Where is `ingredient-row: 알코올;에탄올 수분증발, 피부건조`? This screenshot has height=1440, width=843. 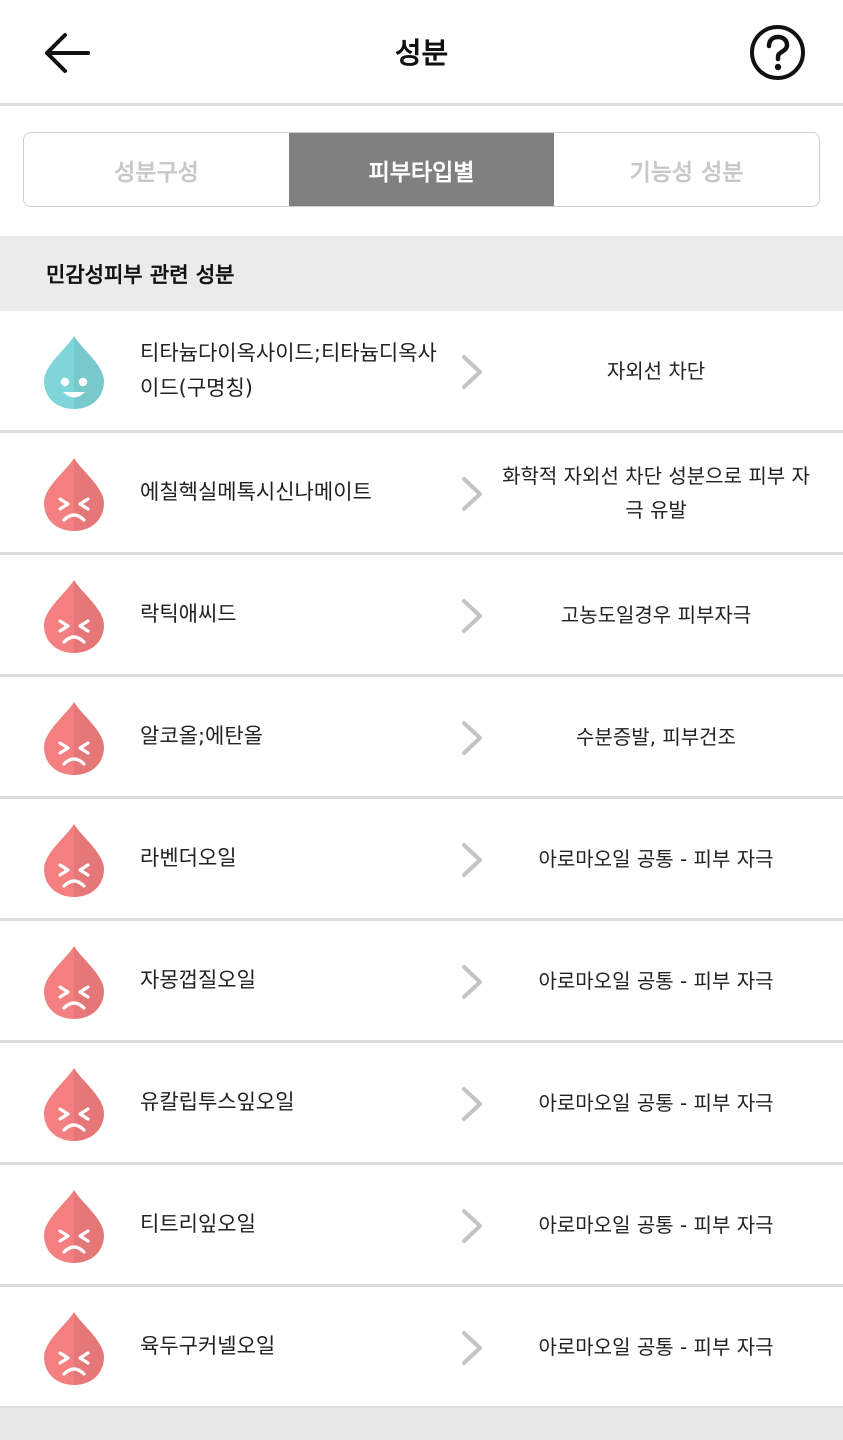 ingredient-row: 알코올;에탄올 수분증발, 피부건조 is located at coordinates (421, 738).